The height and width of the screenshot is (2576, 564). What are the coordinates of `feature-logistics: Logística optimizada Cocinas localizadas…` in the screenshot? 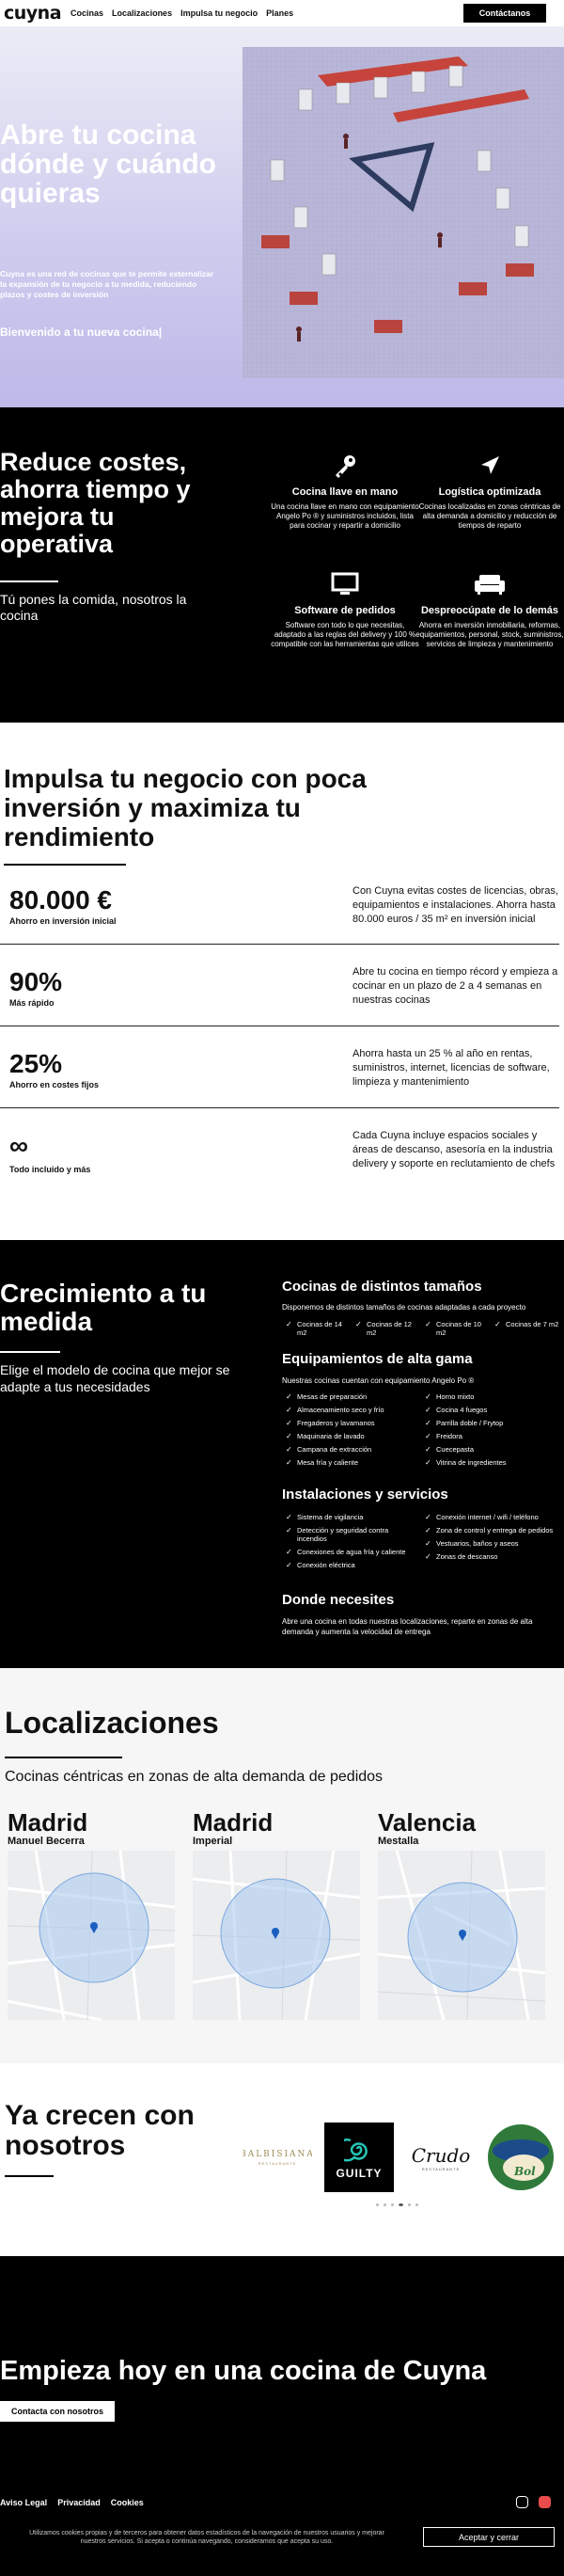 It's located at (489, 490).